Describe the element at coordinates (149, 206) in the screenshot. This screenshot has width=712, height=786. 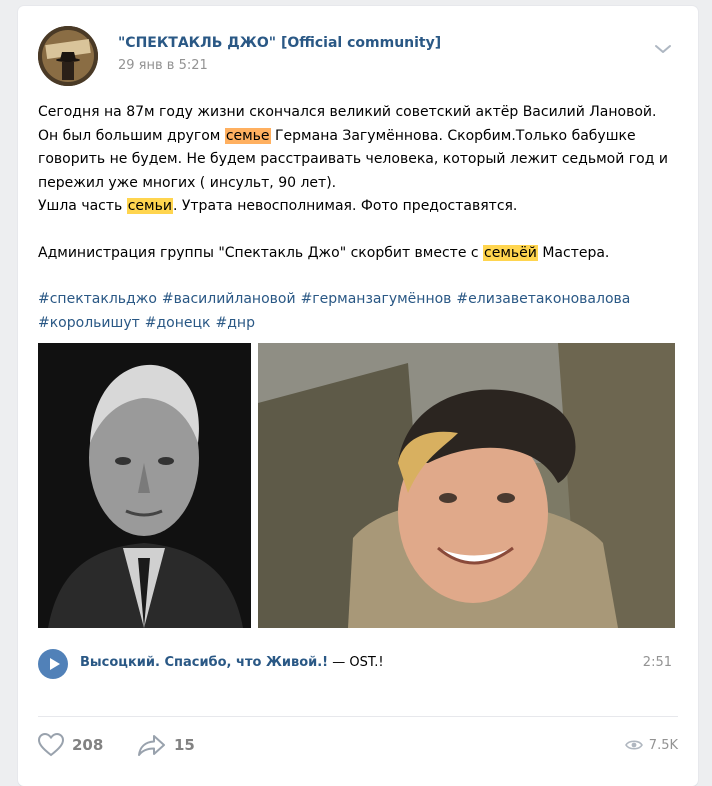
I see `highlight: семьи` at that location.